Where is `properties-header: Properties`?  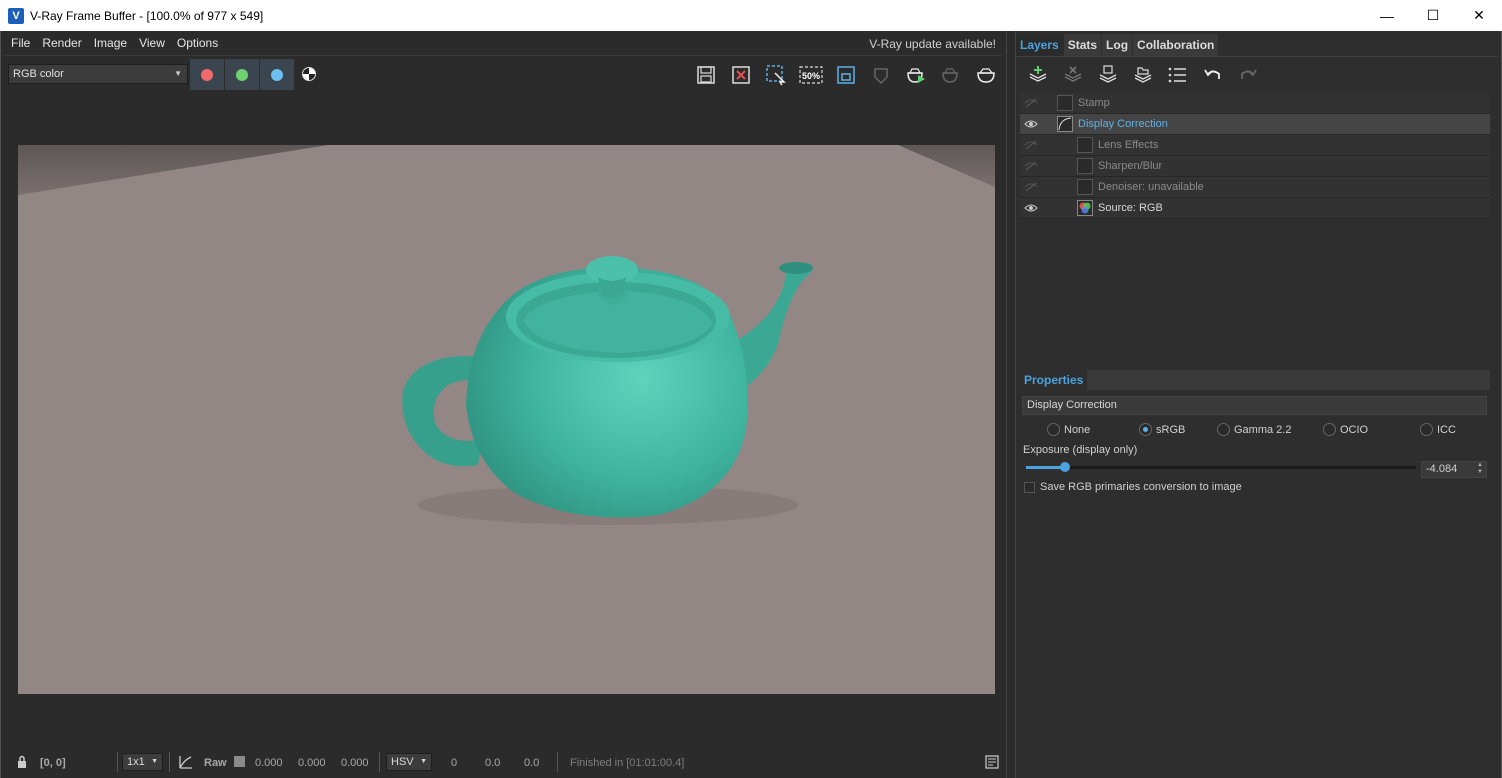 properties-header: Properties is located at coordinates (1255, 380).